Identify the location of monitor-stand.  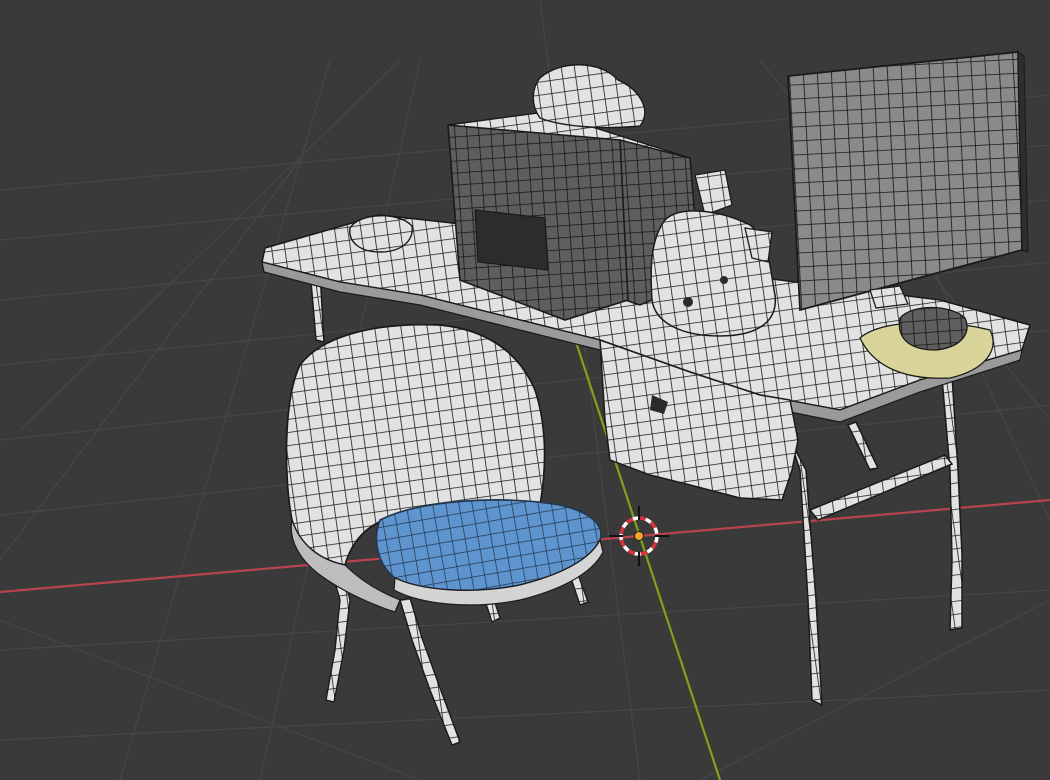
(889, 297).